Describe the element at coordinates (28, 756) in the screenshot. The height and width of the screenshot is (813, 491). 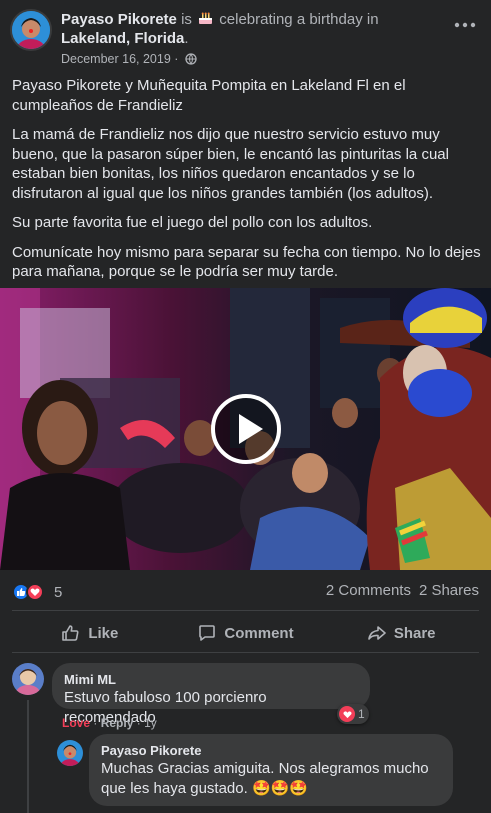
I see `reply-thread-line` at that location.